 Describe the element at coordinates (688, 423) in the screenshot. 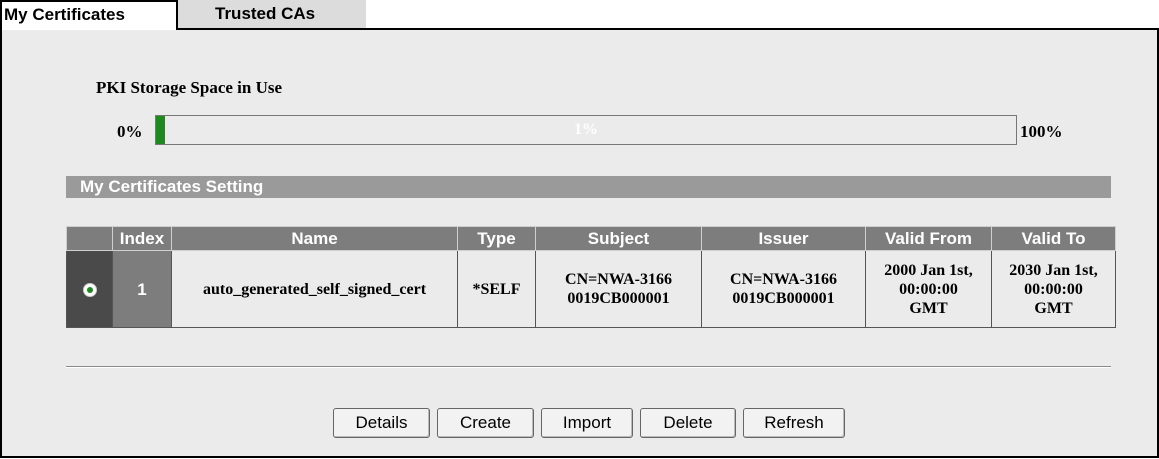

I see `delete-button: Delete` at that location.